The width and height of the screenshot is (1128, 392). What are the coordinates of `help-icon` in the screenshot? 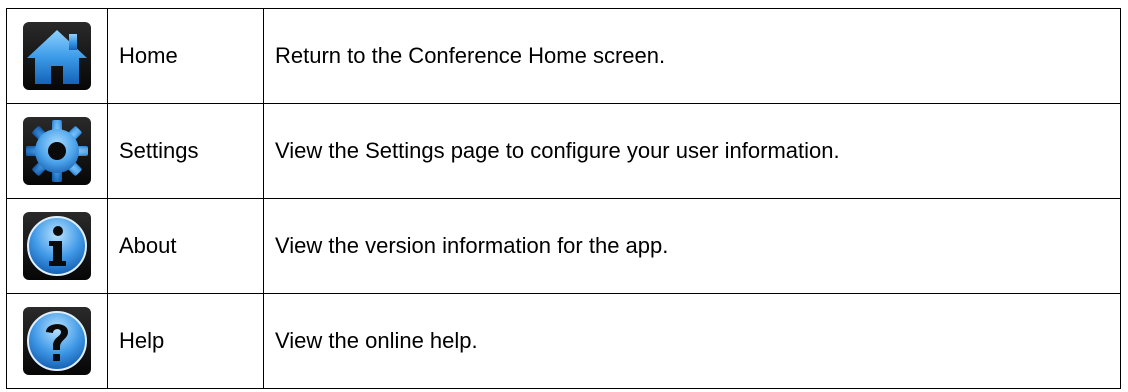 It's located at (57, 341).